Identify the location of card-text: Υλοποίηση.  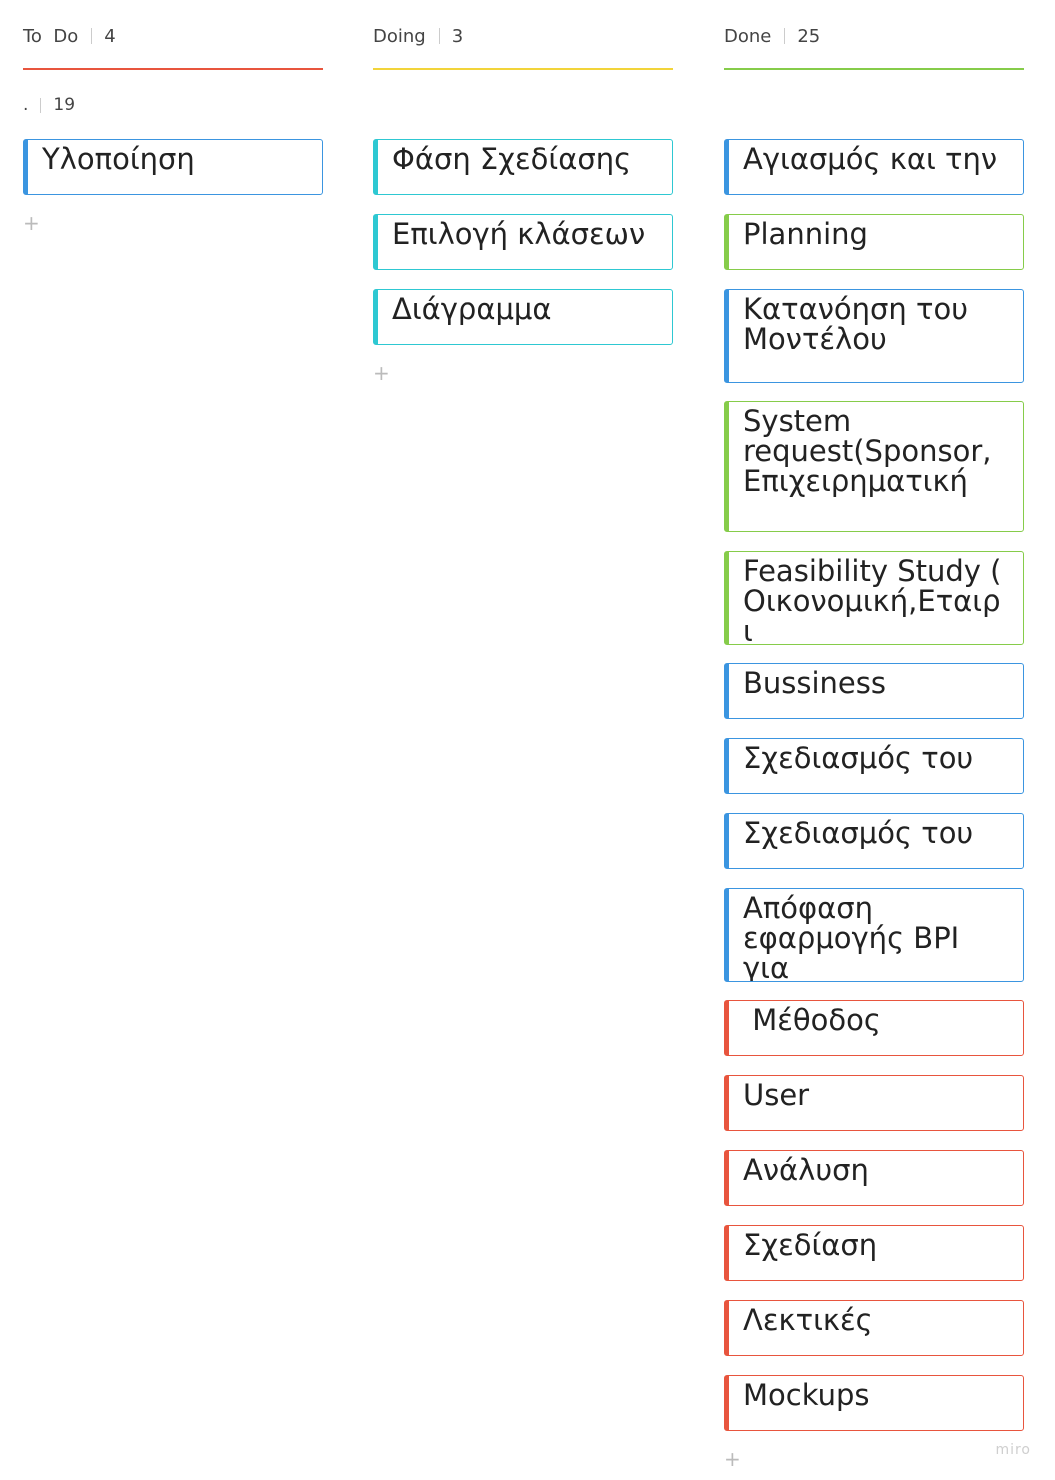
(118, 159).